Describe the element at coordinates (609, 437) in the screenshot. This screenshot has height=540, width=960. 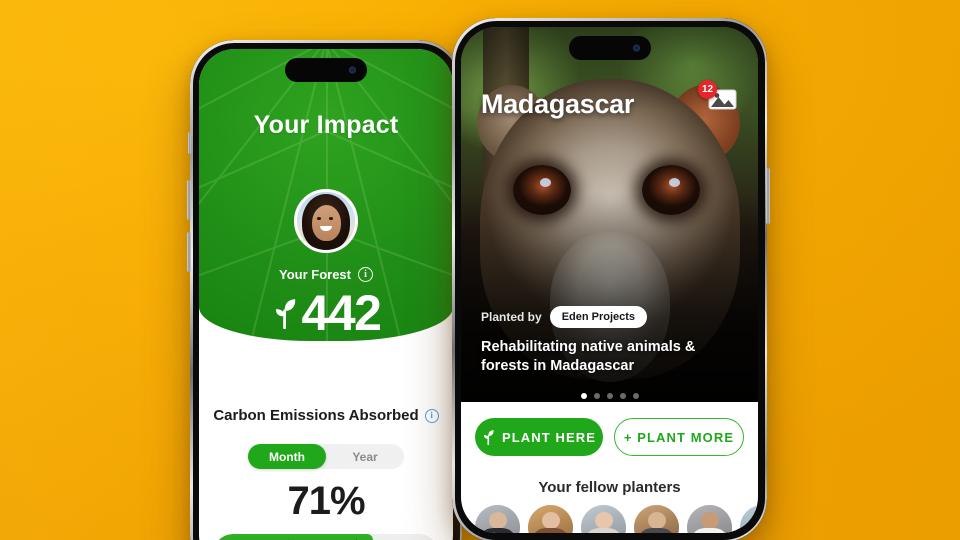
I see `action-buttons-row: PLANT HERE + PLANT MORE` at that location.